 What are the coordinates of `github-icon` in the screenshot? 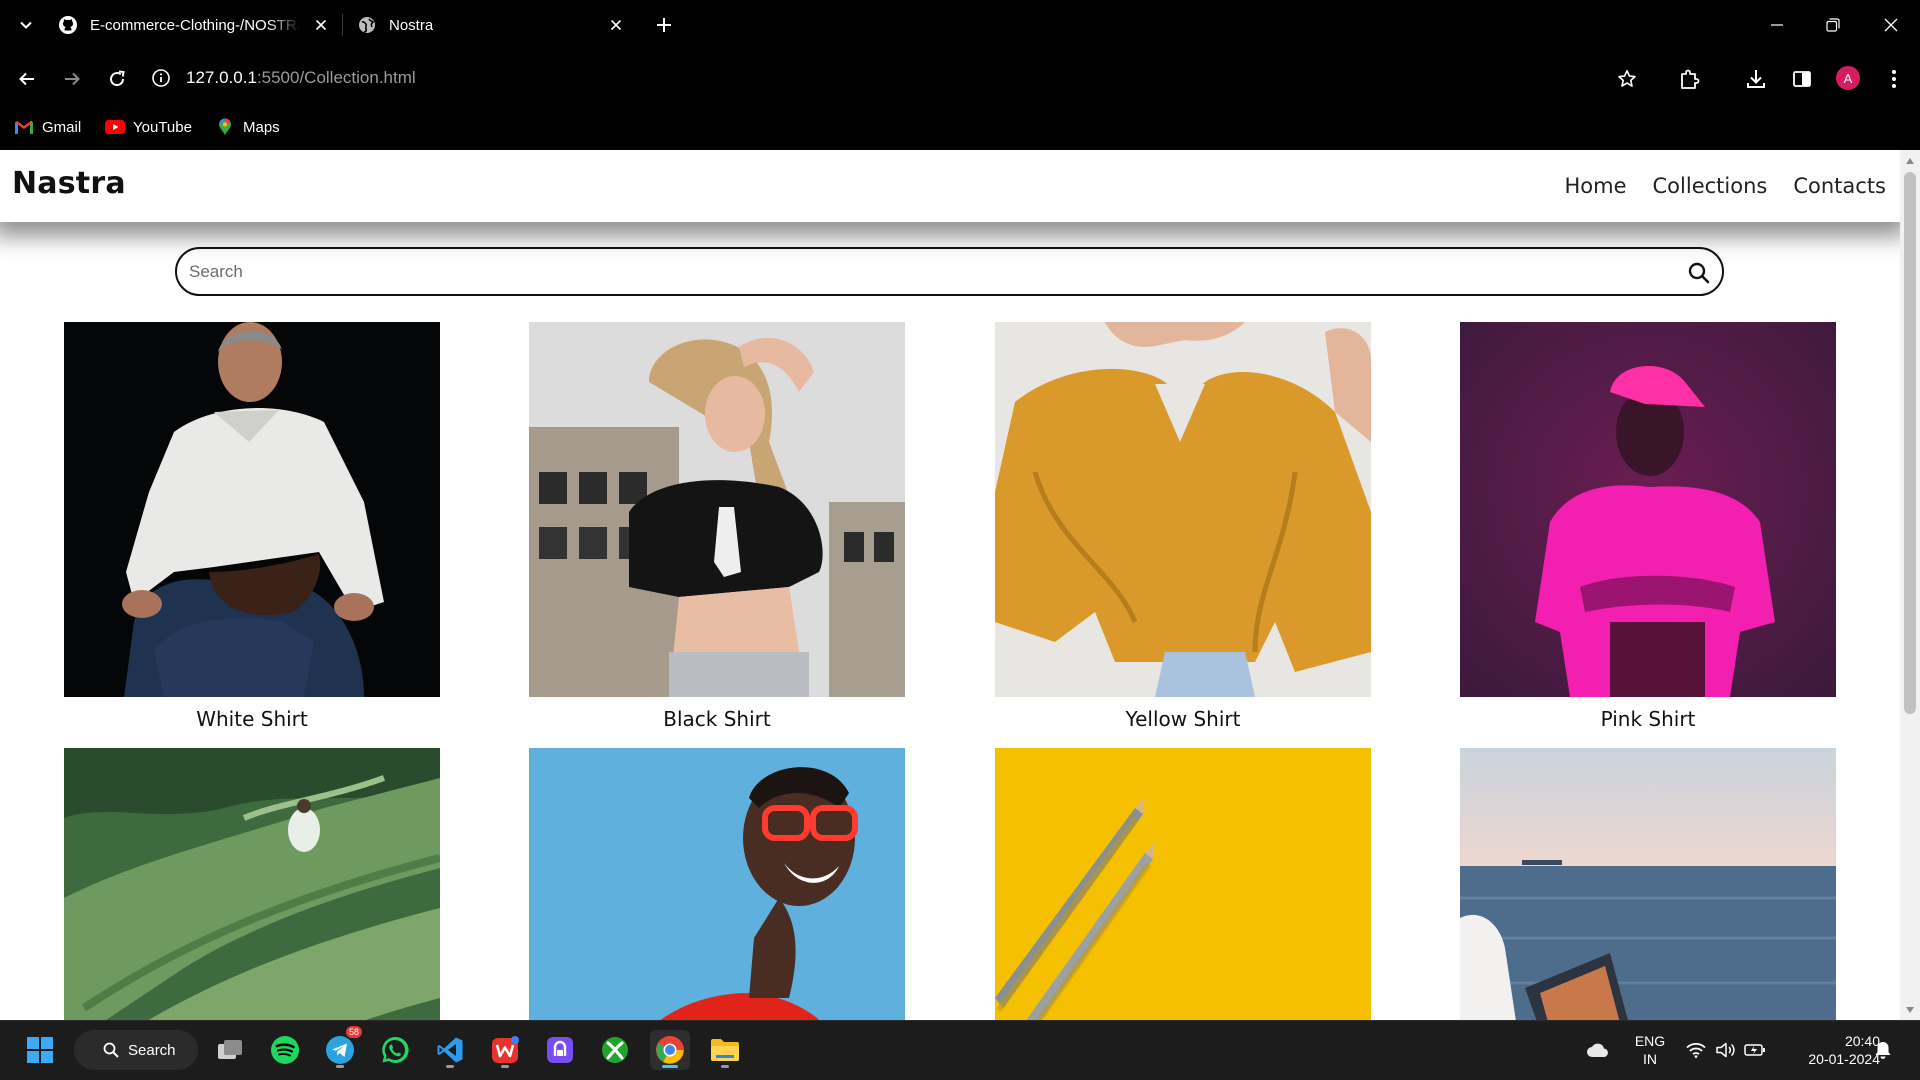 It's located at (68, 25).